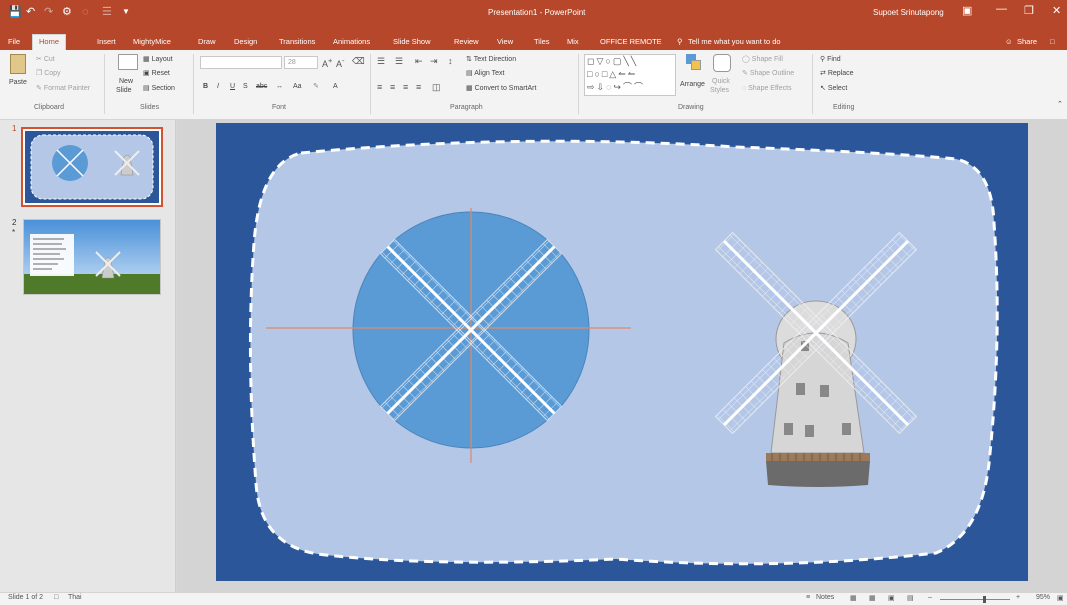  Describe the element at coordinates (207, 42) in the screenshot. I see `tab-draw: Draw` at that location.